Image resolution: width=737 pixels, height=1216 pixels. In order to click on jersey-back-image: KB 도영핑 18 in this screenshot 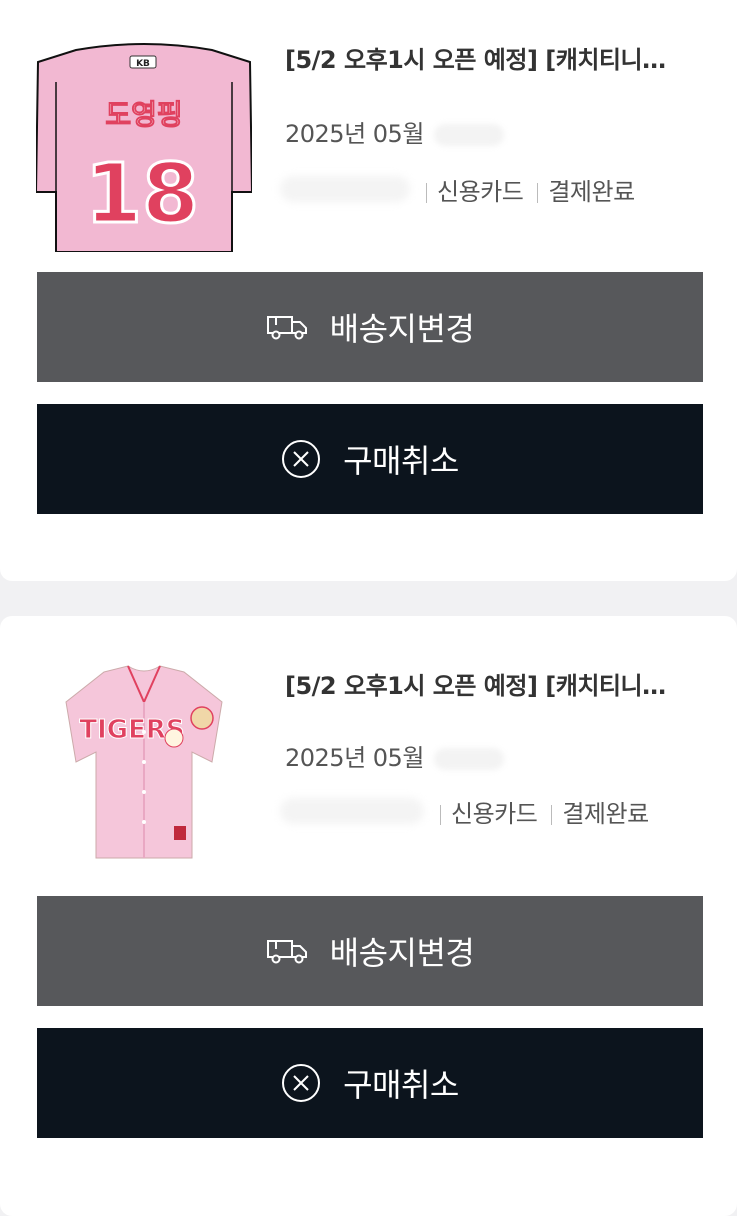, I will do `click(144, 147)`.